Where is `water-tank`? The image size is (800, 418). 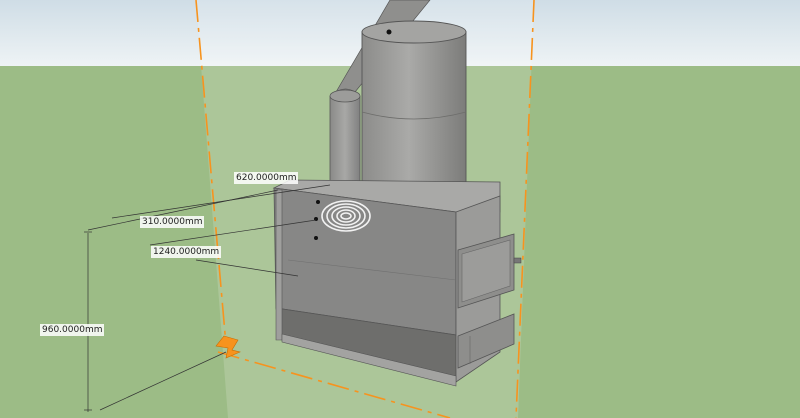 water-tank is located at coordinates (414, 110).